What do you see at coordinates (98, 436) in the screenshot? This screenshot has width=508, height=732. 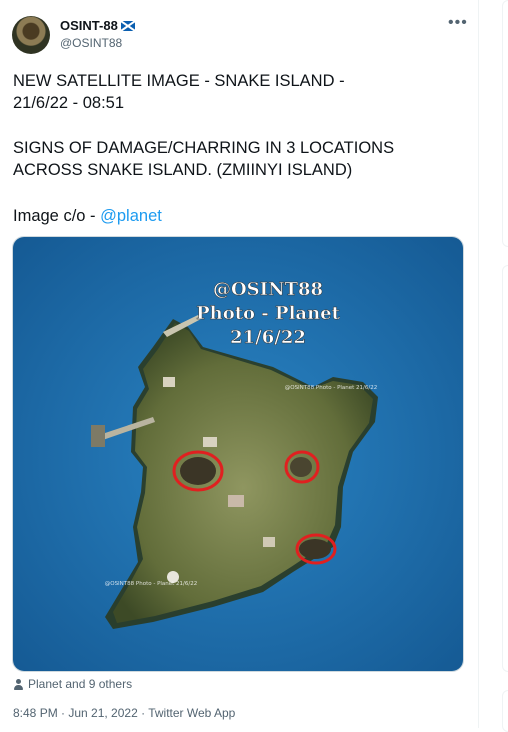 I see `pier-end` at bounding box center [98, 436].